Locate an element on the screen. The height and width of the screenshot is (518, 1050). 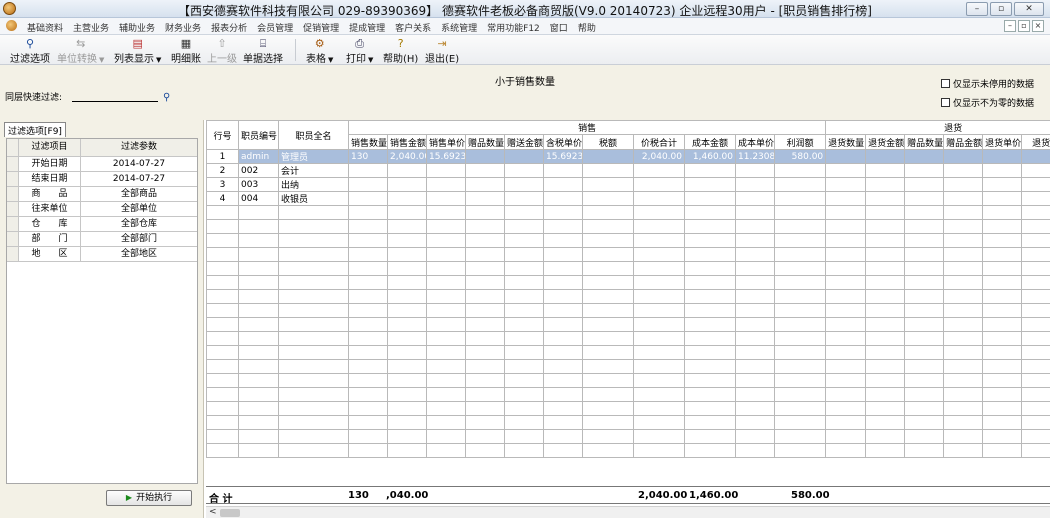
filter-param: 全部商品 is located at coordinates (139, 194).